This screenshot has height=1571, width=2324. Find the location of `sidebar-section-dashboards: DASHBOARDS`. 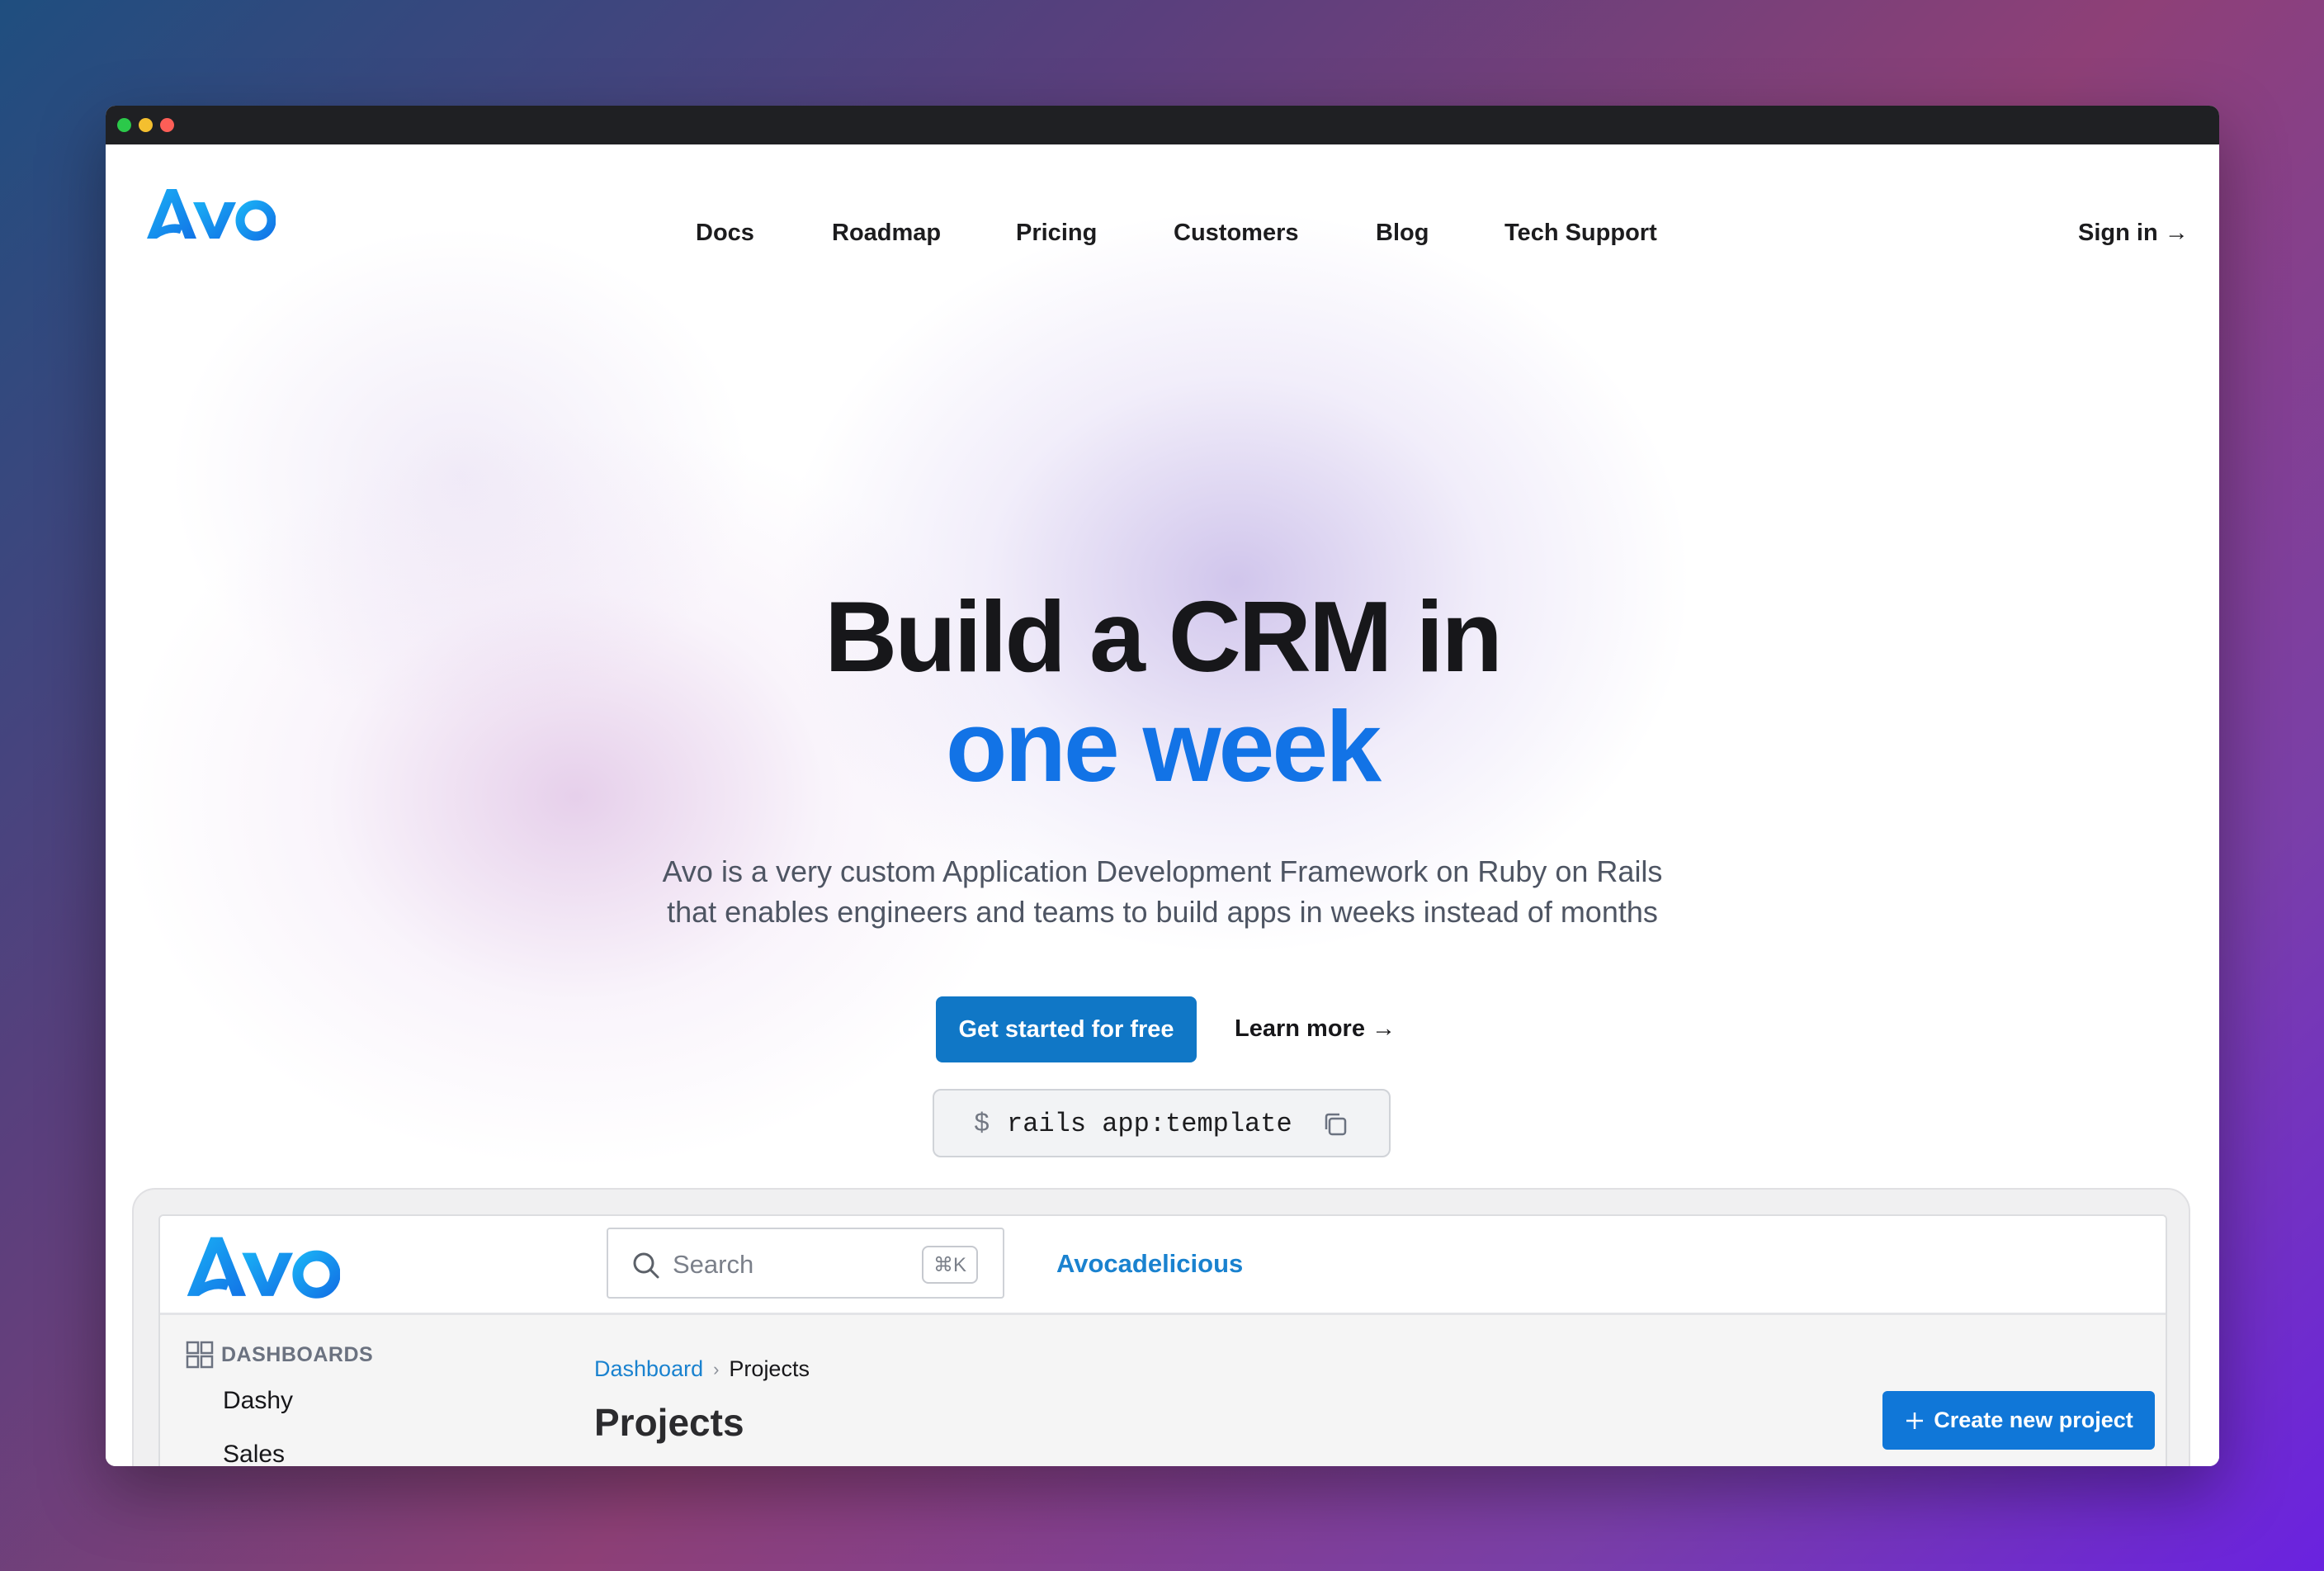

sidebar-section-dashboards: DASHBOARDS is located at coordinates (279, 1355).